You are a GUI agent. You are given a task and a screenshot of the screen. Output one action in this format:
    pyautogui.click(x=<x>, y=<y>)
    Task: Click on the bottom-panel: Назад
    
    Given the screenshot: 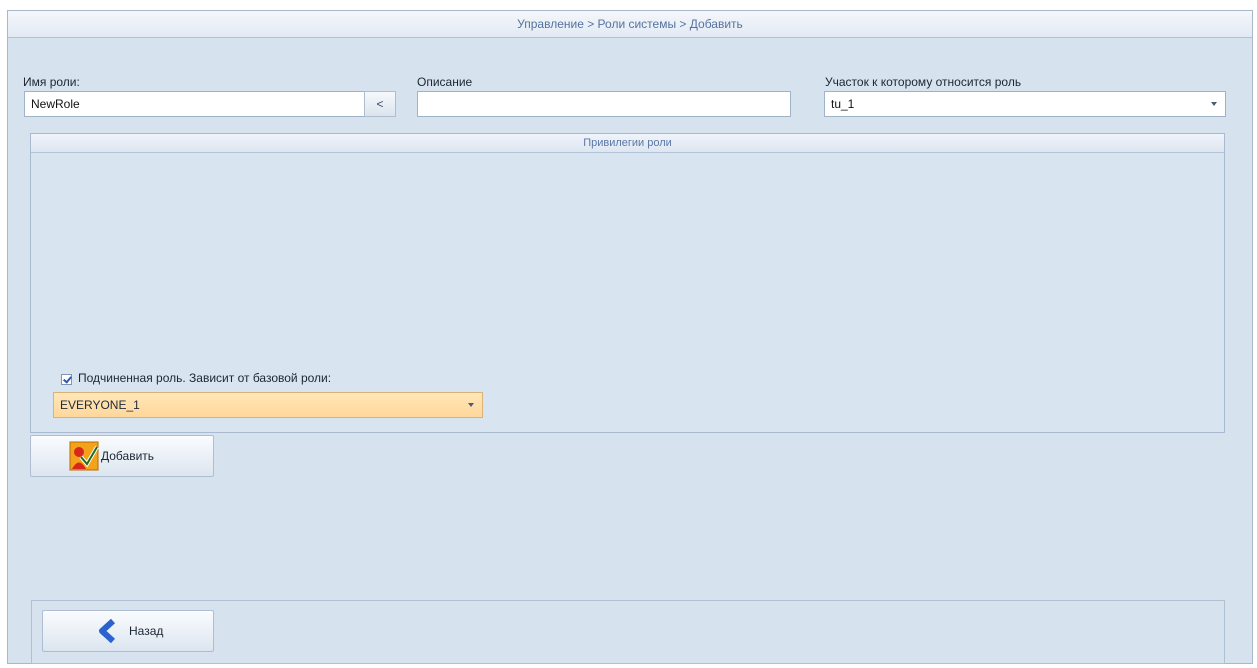 What is the action you would take?
    pyautogui.click(x=628, y=632)
    